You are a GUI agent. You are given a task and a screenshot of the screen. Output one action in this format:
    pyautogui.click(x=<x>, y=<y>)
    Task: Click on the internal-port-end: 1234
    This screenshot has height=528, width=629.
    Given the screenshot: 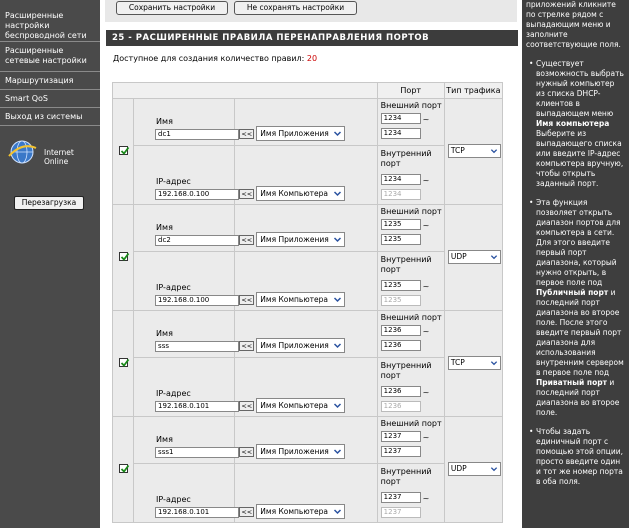 What is the action you would take?
    pyautogui.click(x=400, y=194)
    